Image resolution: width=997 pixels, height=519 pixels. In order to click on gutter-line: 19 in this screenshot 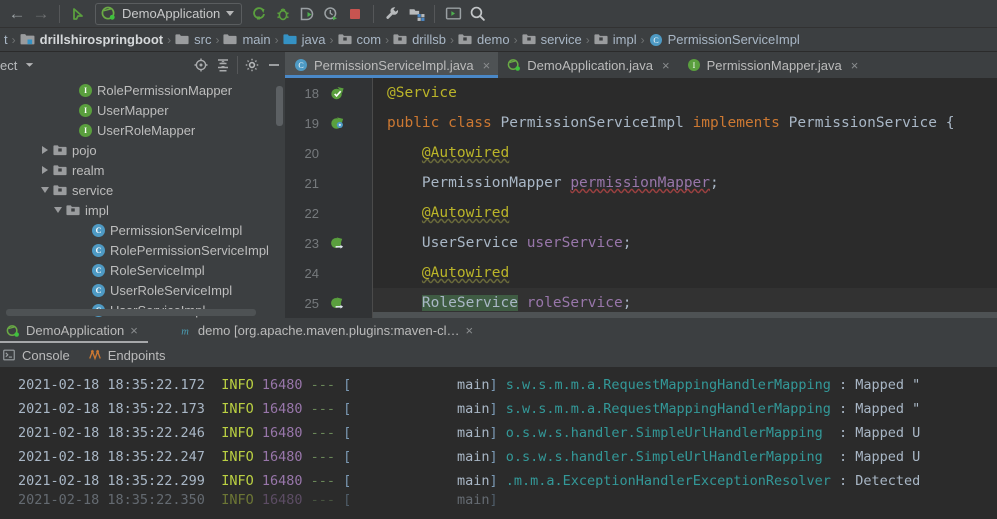, I will do `click(328, 123)`.